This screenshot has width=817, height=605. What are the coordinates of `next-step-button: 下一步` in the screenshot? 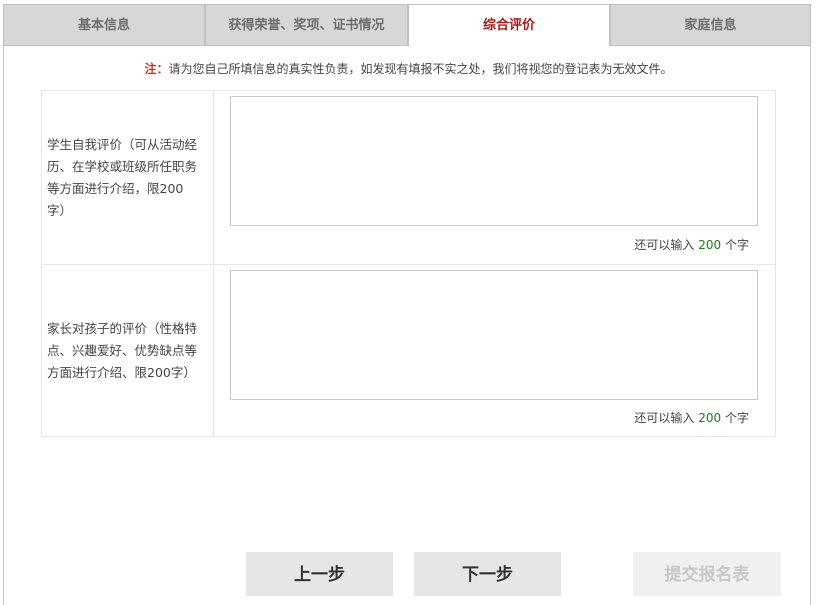 It's located at (487, 574).